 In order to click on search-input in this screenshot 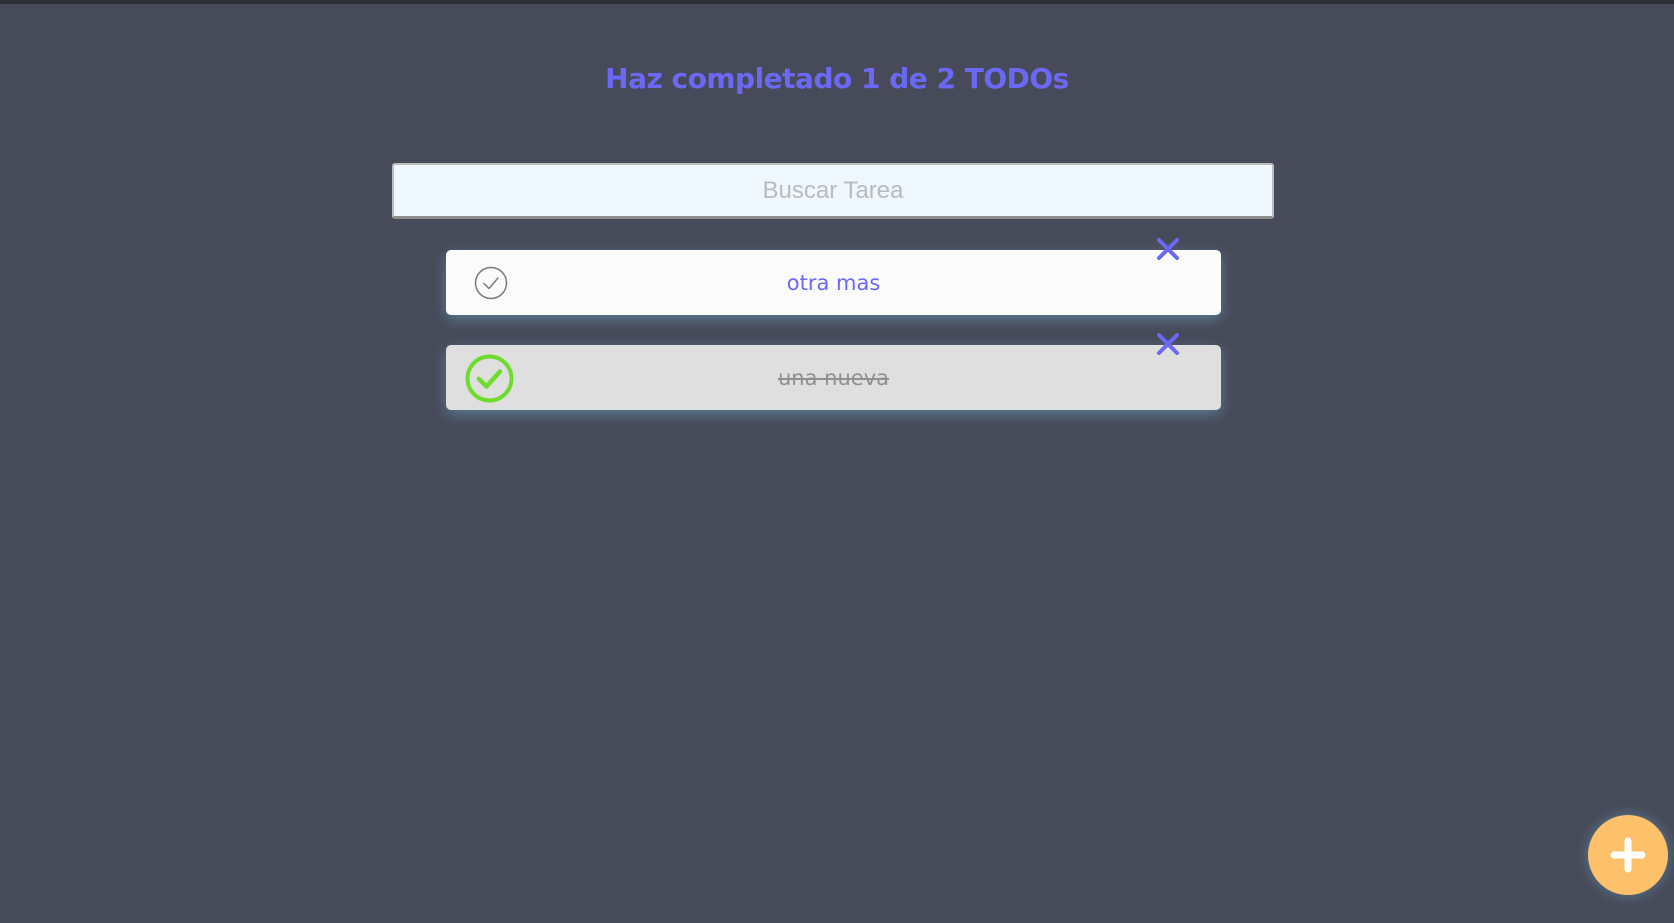, I will do `click(833, 191)`.